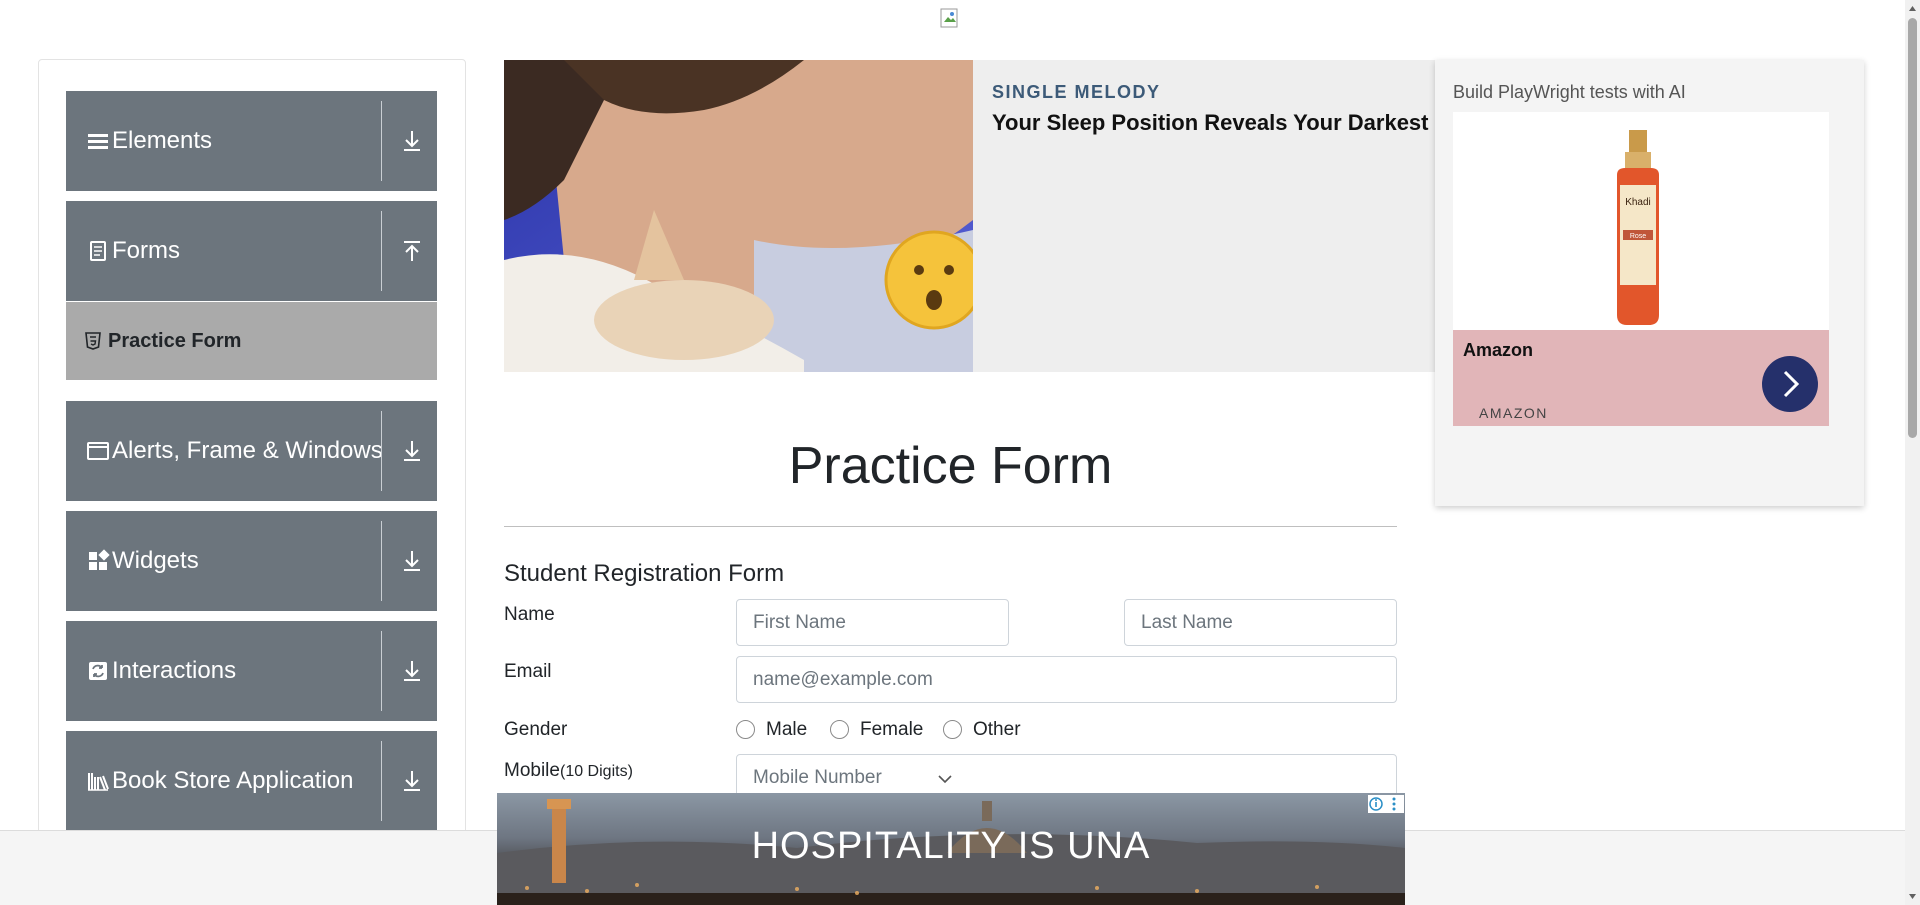 The image size is (1920, 905). What do you see at coordinates (98, 451) in the screenshot?
I see `window-icon` at bounding box center [98, 451].